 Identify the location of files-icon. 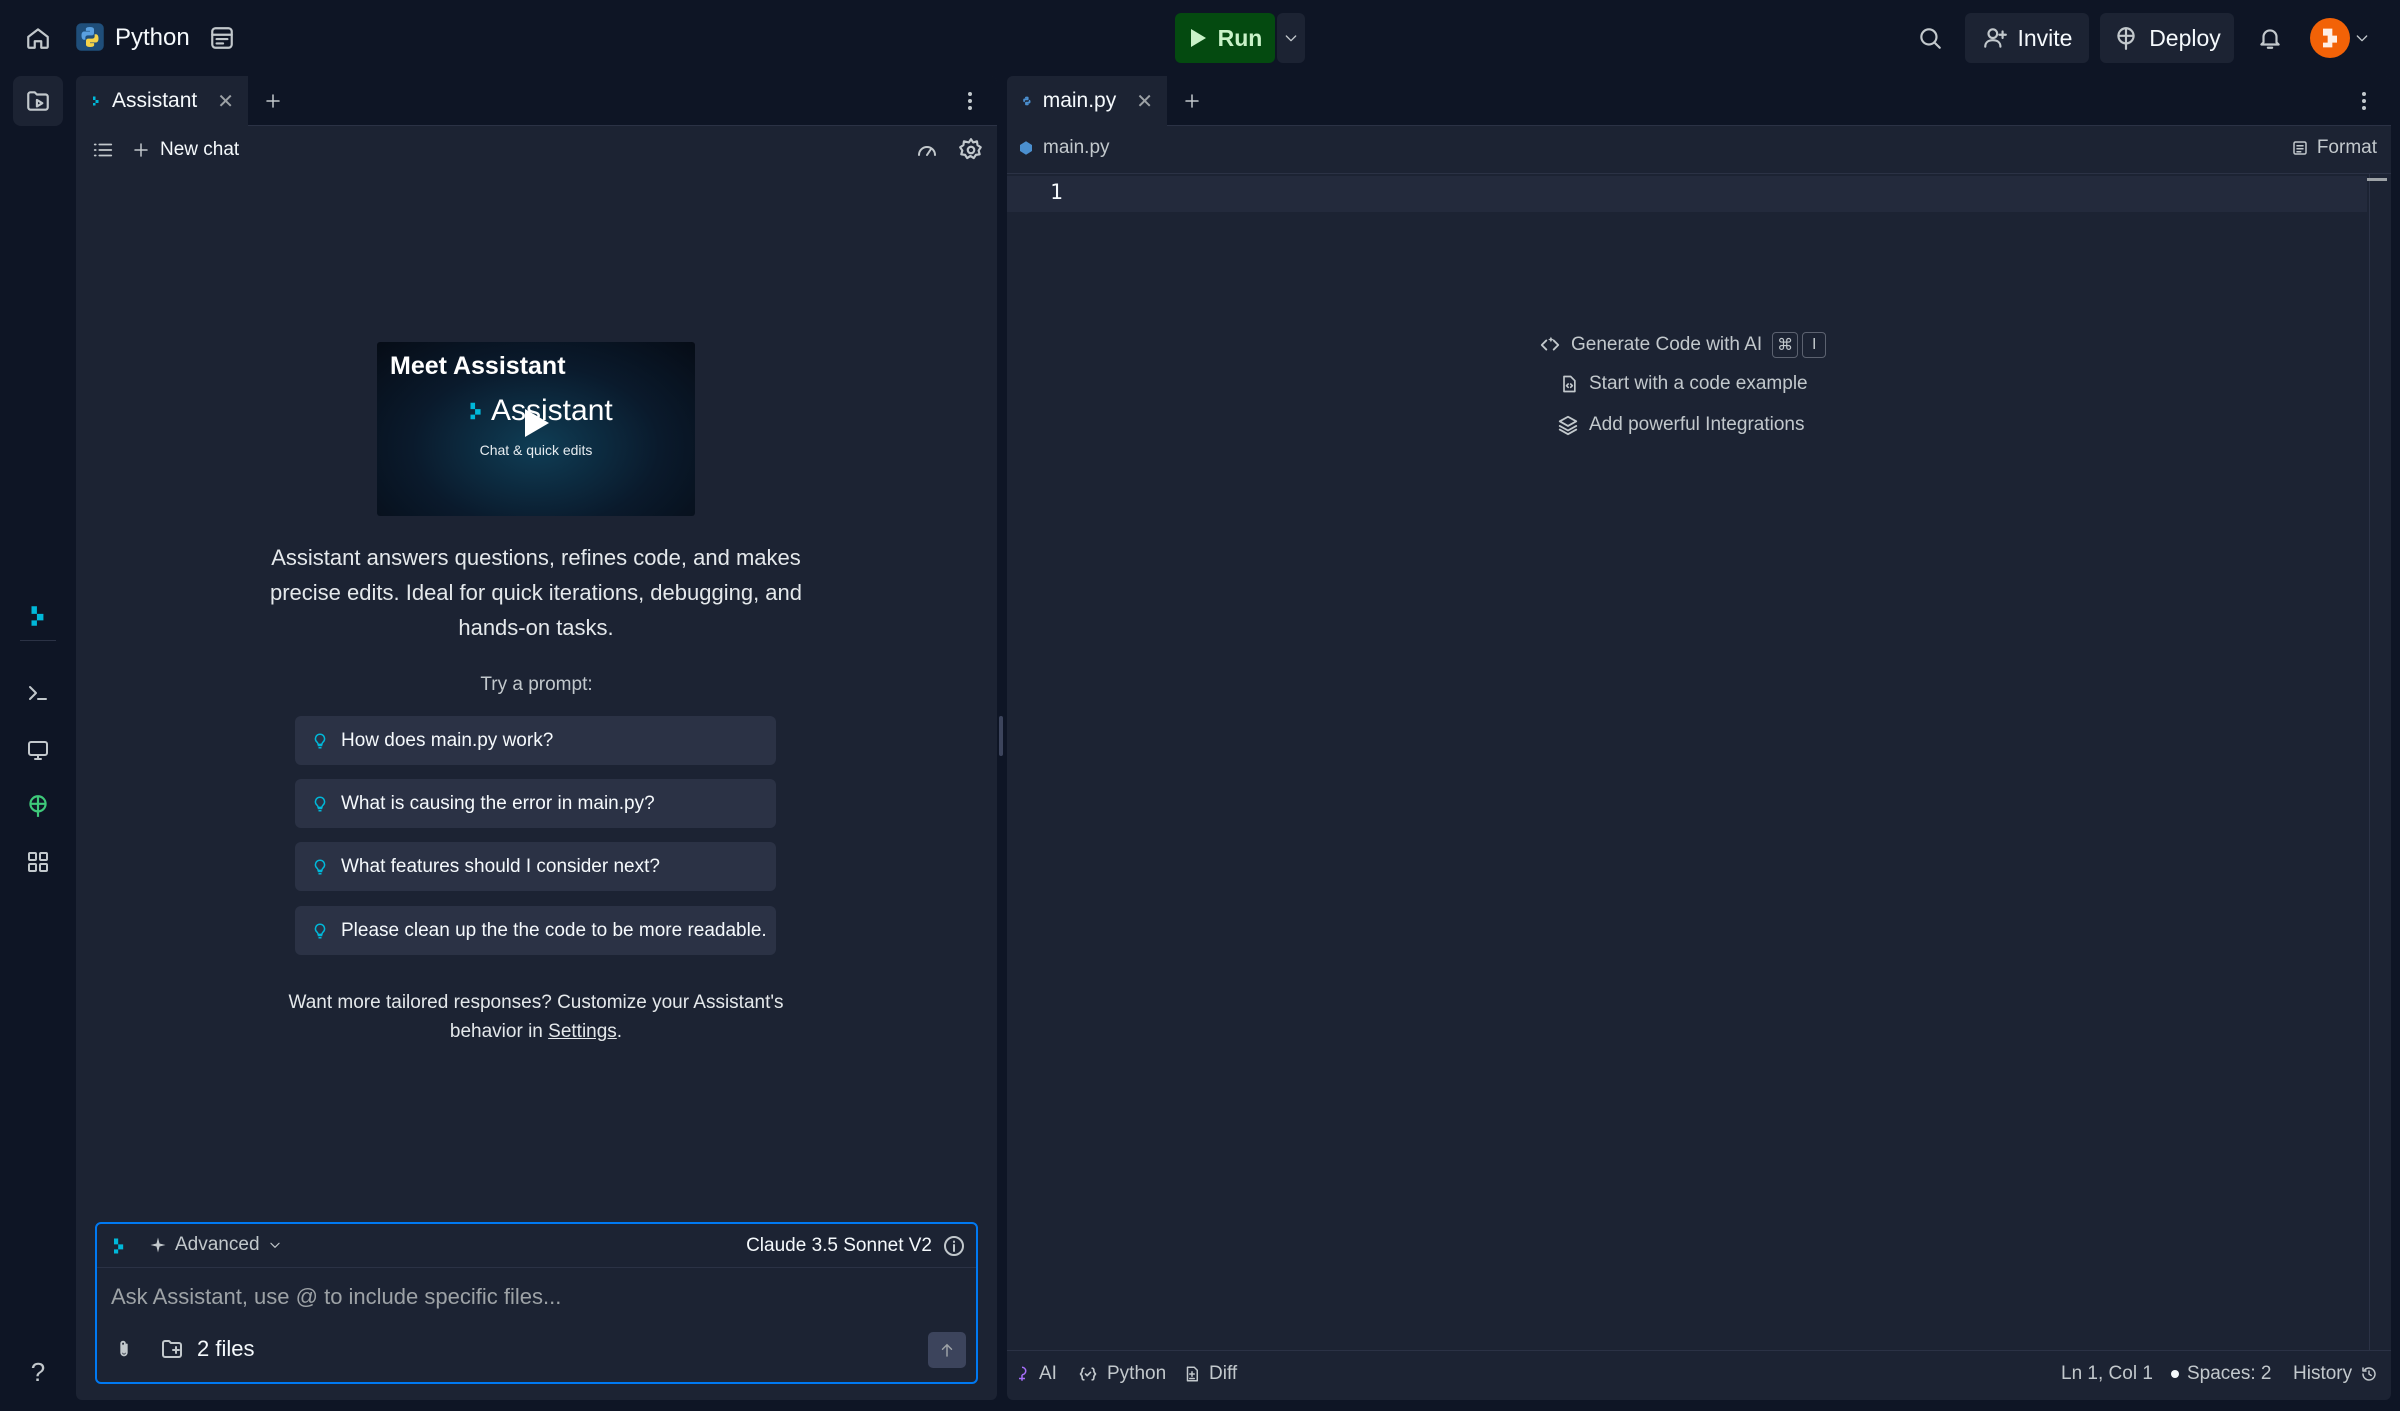
(38, 101).